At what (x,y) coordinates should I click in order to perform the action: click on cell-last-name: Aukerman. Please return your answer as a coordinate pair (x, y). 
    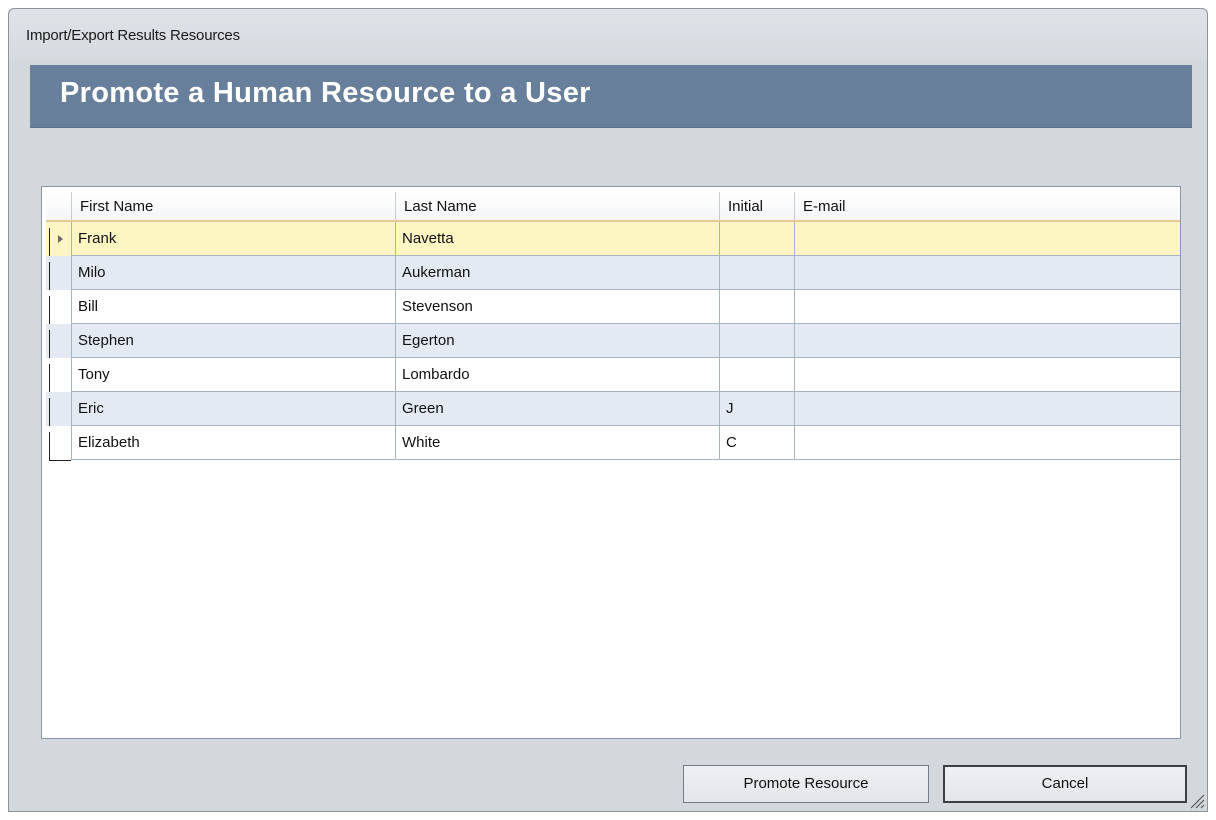
    Looking at the image, I should click on (558, 273).